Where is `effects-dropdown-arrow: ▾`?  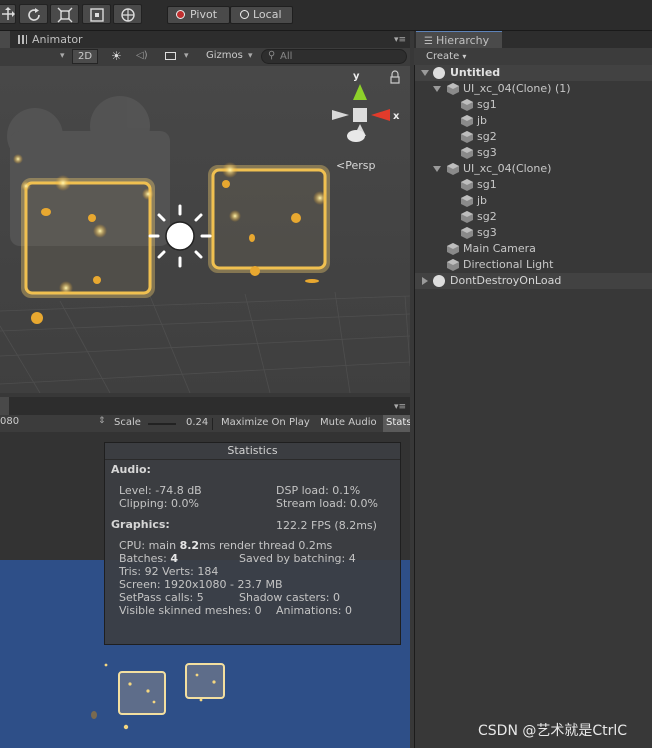 effects-dropdown-arrow: ▾ is located at coordinates (186, 56).